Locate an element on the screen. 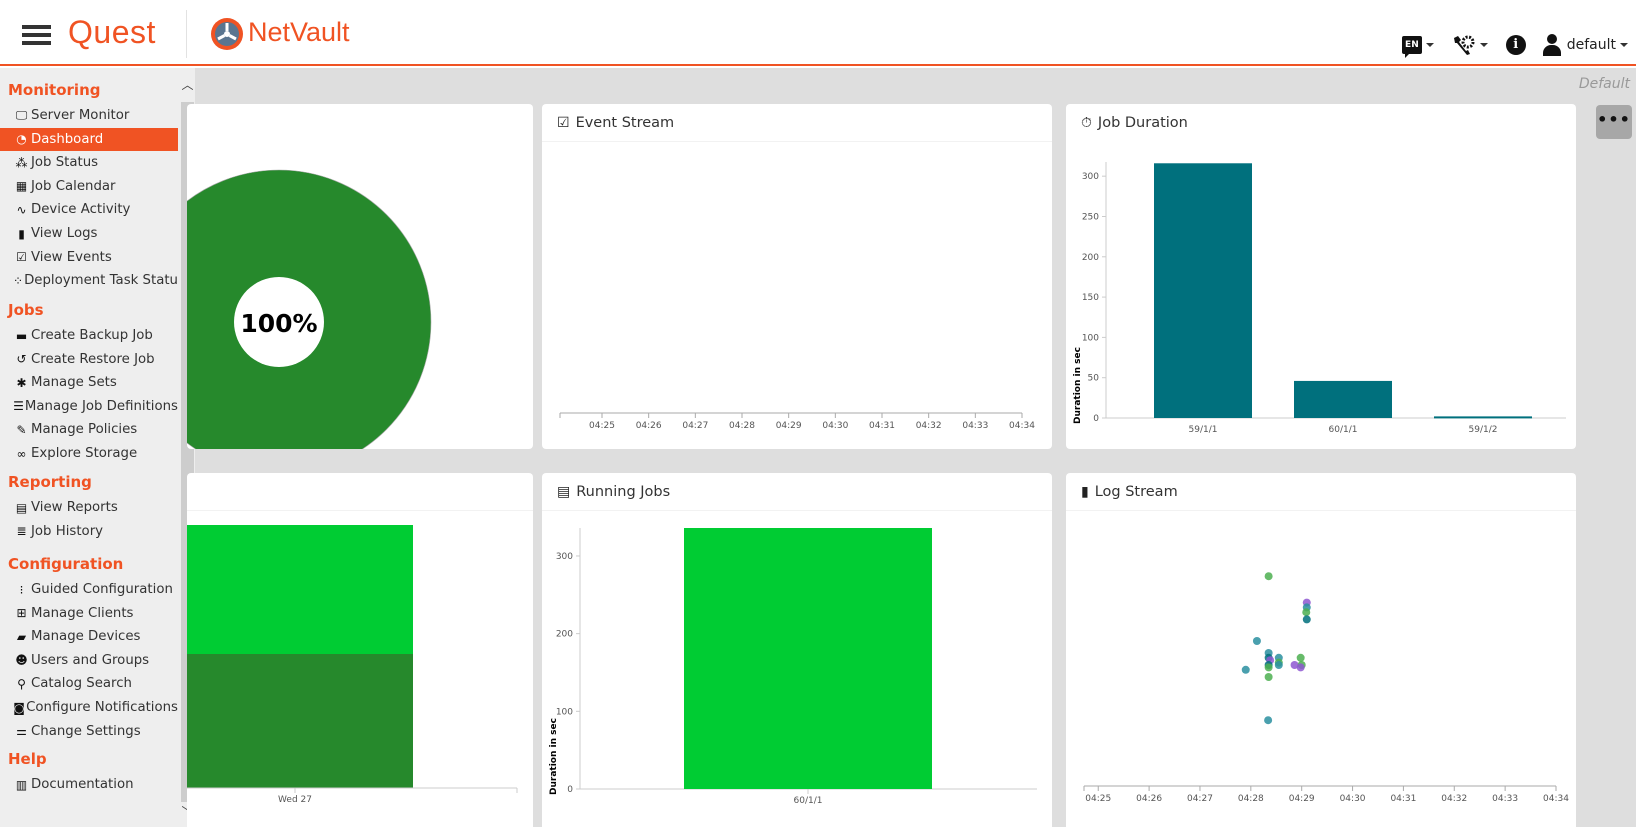  sidebar-item-label: Explore Storage is located at coordinates (84, 453).